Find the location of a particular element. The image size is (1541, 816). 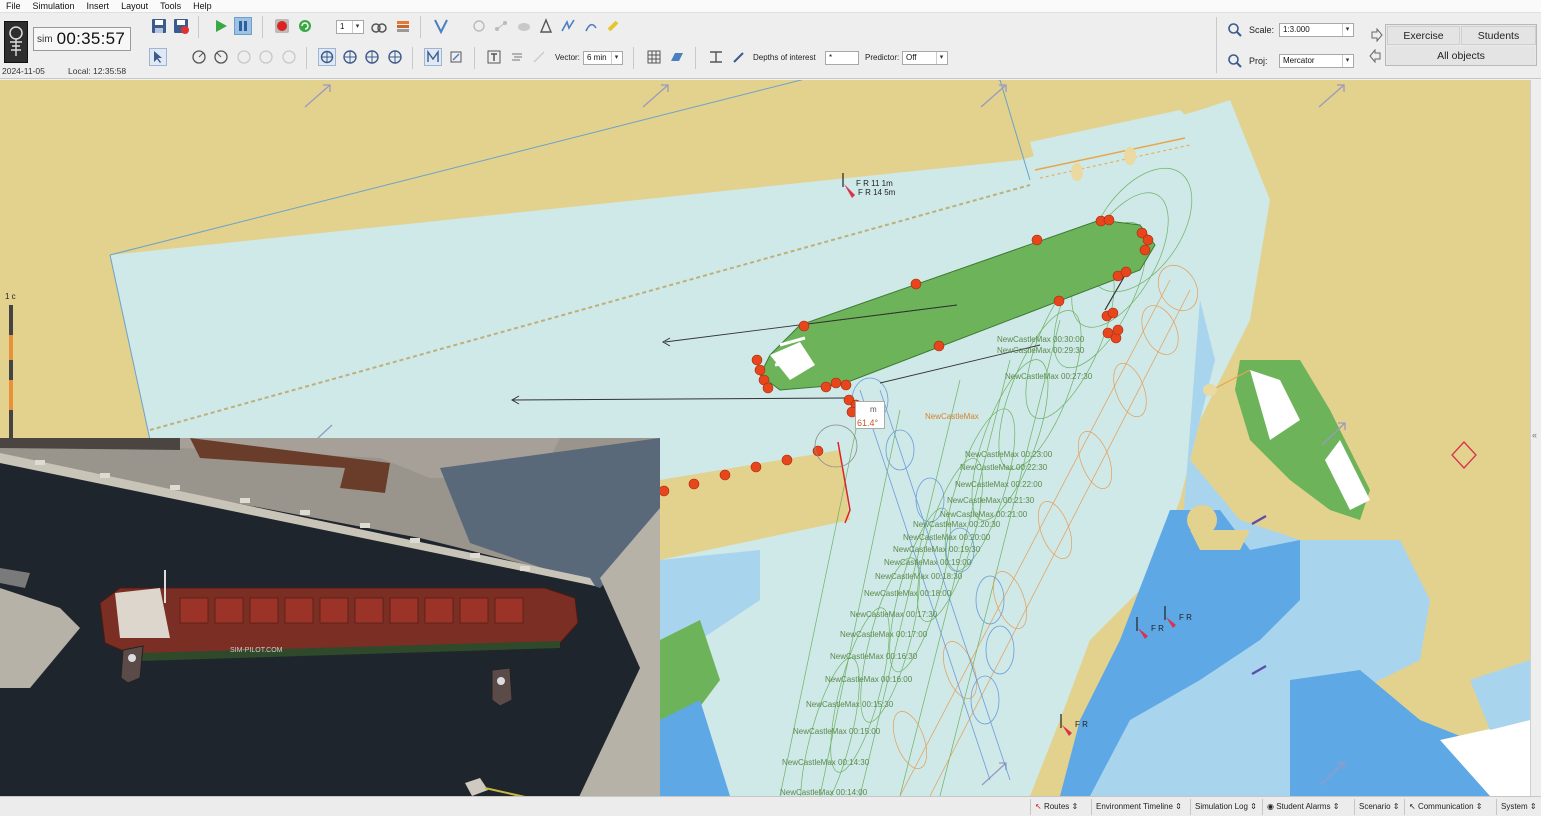

replay-icon is located at coordinates (305, 26).